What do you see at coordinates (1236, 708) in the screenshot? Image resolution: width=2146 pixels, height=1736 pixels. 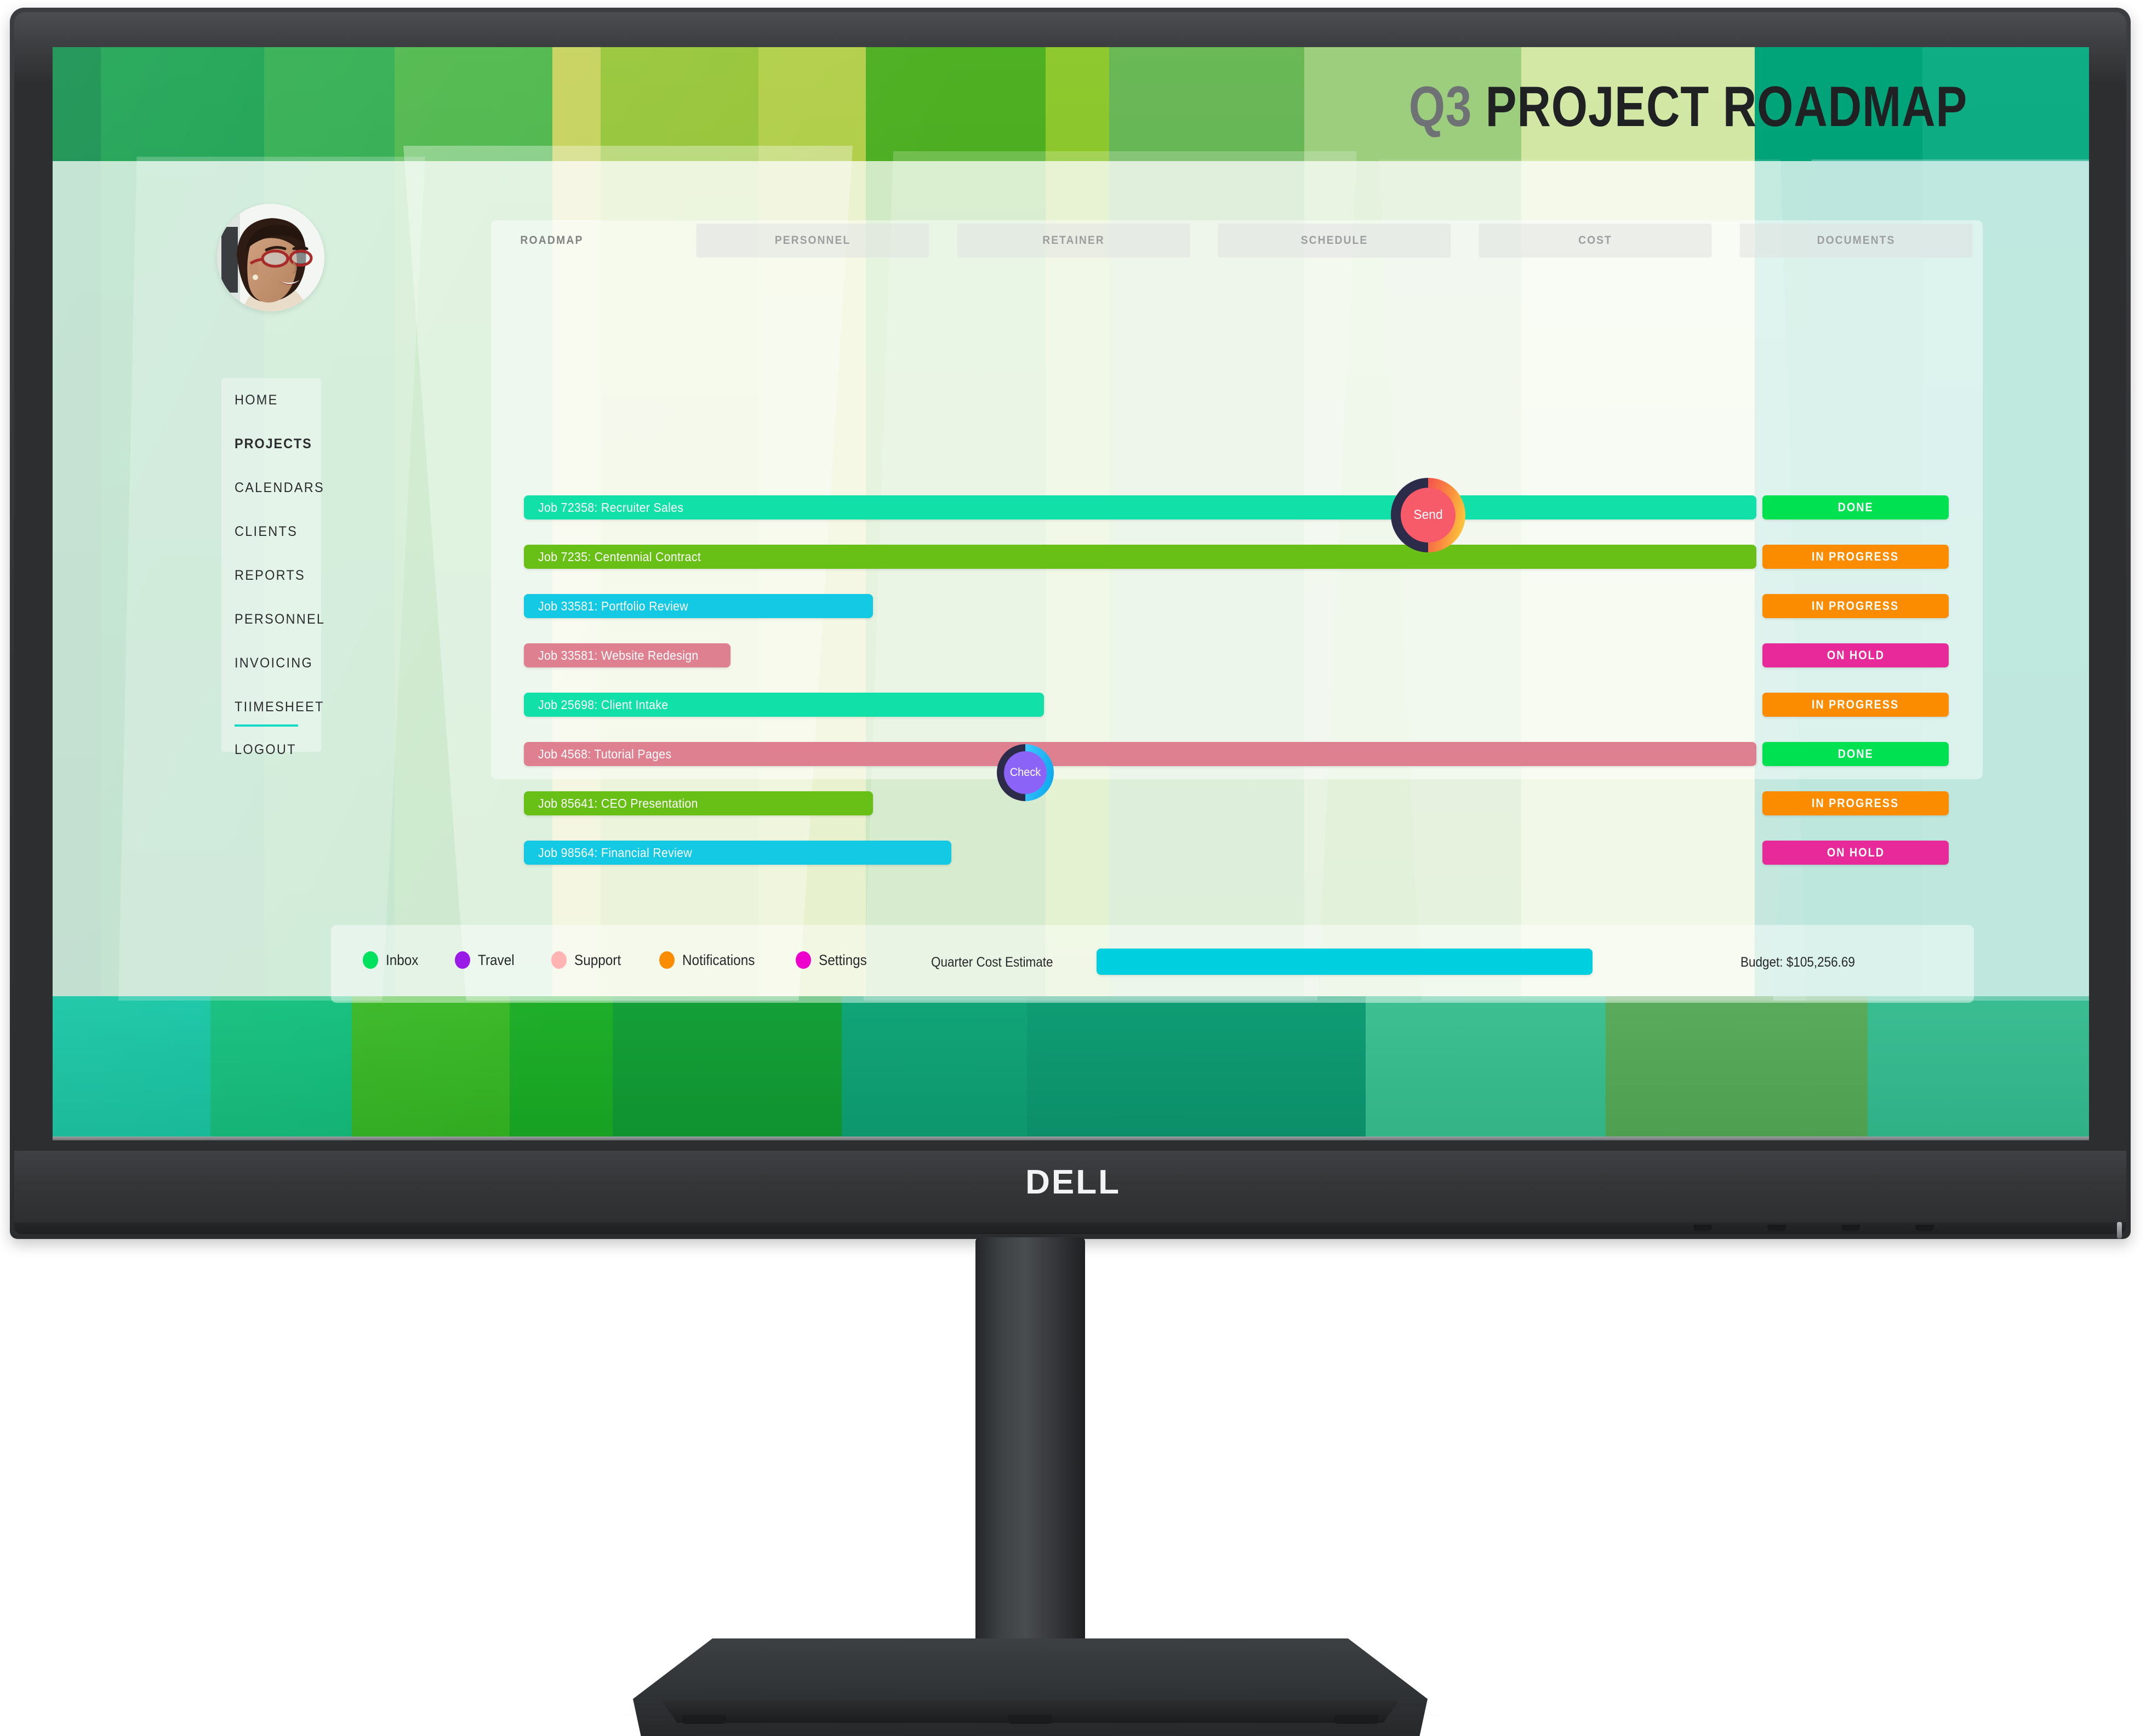 I see `table-row: Job 25698: Client Intake IN PROGRESS` at bounding box center [1236, 708].